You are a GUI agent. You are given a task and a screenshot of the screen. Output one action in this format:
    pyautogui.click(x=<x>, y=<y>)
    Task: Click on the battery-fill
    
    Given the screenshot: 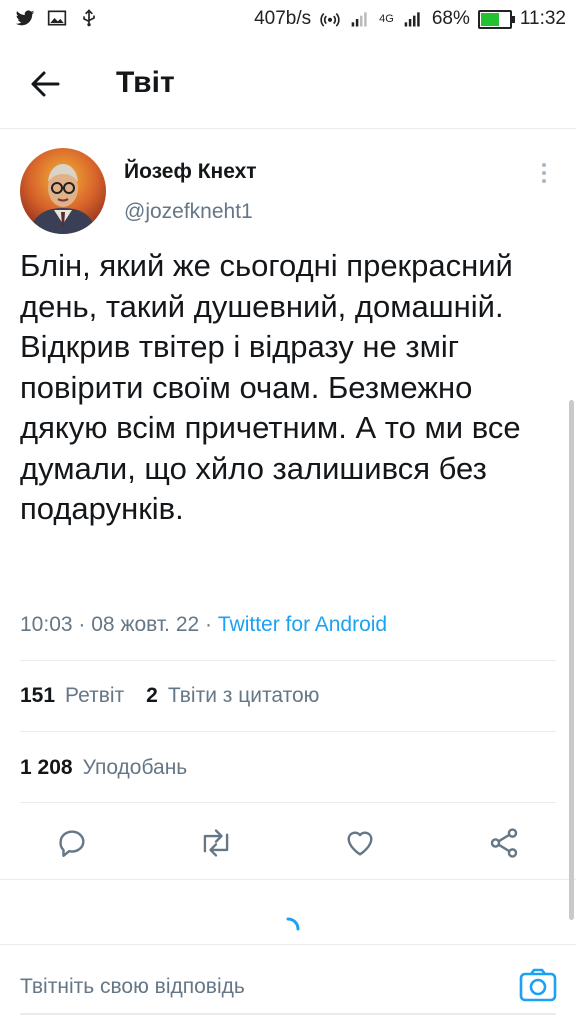 What is the action you would take?
    pyautogui.click(x=489, y=19)
    